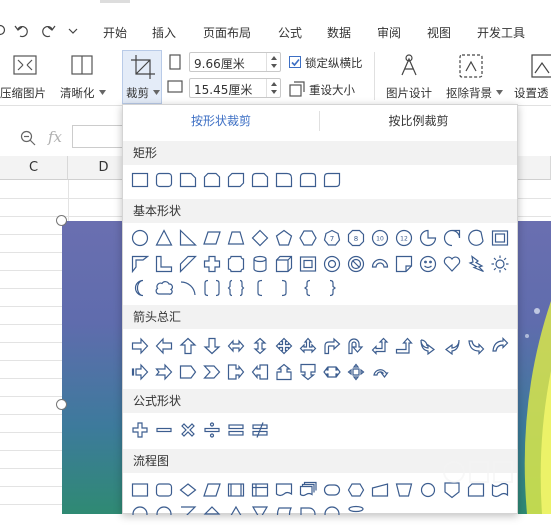 Image resolution: width=551 pixels, height=529 pixels. Describe the element at coordinates (339, 32) in the screenshot. I see `tab-data: 数据` at that location.